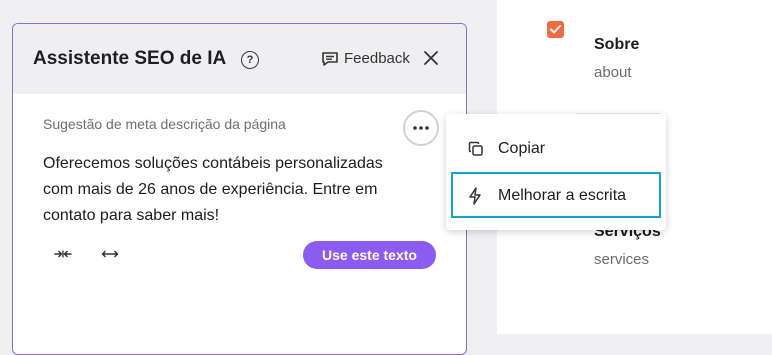 This screenshot has height=355, width=772. What do you see at coordinates (475, 148) in the screenshot?
I see `copy-icon` at bounding box center [475, 148].